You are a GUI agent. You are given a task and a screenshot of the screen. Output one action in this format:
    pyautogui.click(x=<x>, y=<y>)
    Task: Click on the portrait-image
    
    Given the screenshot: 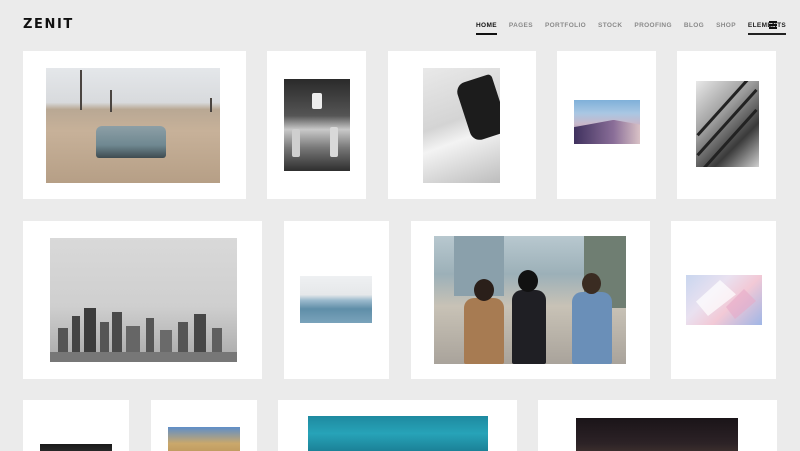 What is the action you would take?
    pyautogui.click(x=76, y=447)
    